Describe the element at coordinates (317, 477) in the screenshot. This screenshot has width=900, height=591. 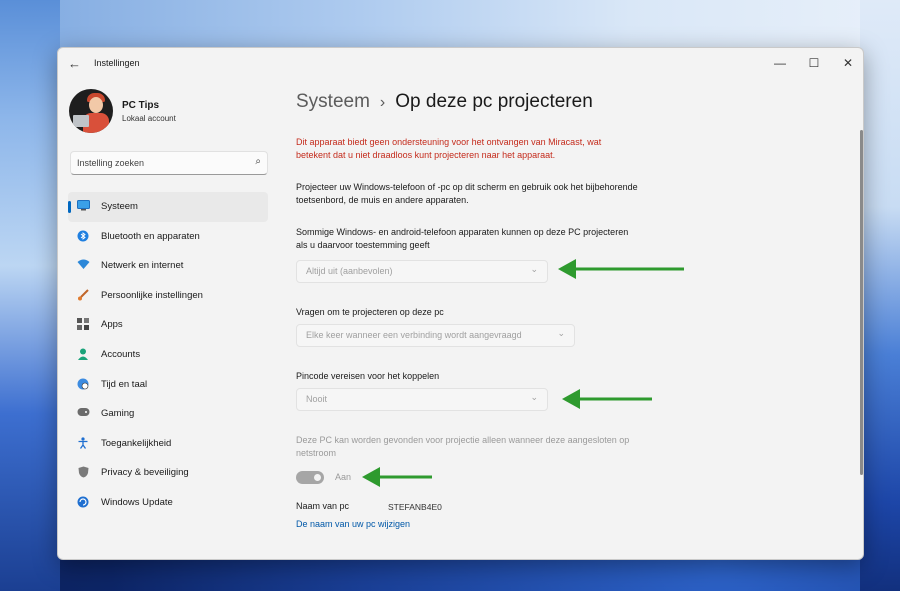
I see `toggle-knob` at that location.